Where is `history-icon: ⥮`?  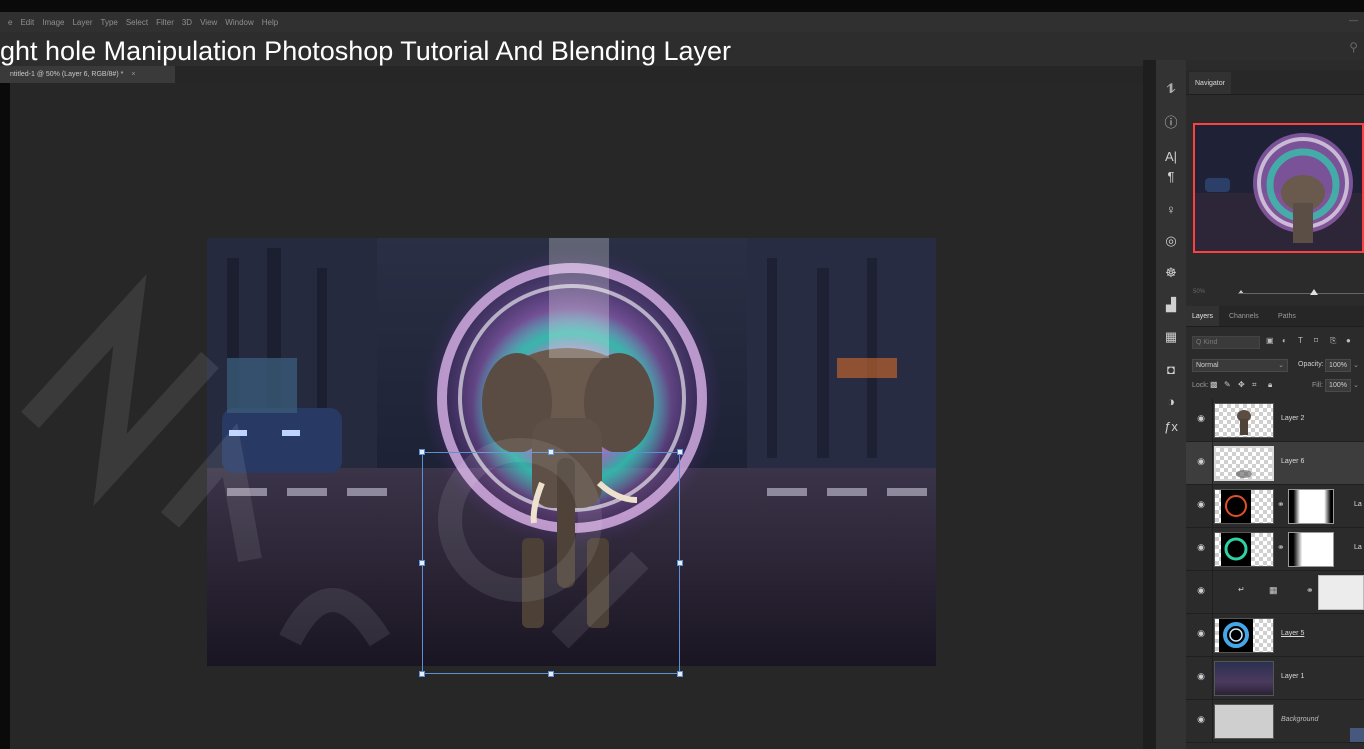 history-icon: ⥮ is located at coordinates (1171, 89).